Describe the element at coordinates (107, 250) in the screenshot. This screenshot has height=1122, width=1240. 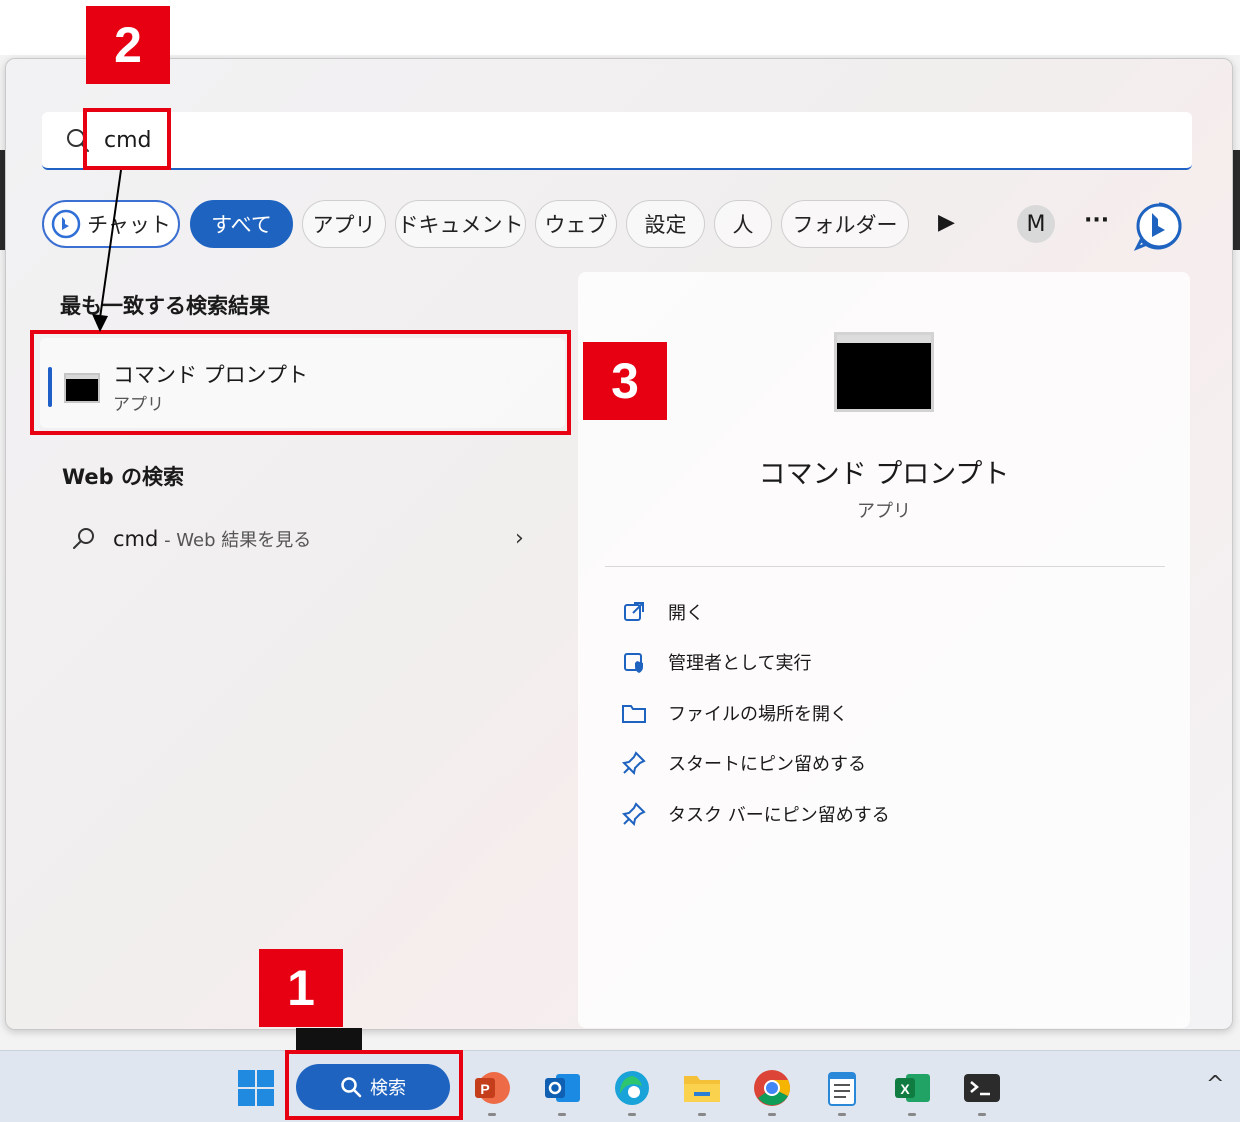
I see `annotation-arrow` at that location.